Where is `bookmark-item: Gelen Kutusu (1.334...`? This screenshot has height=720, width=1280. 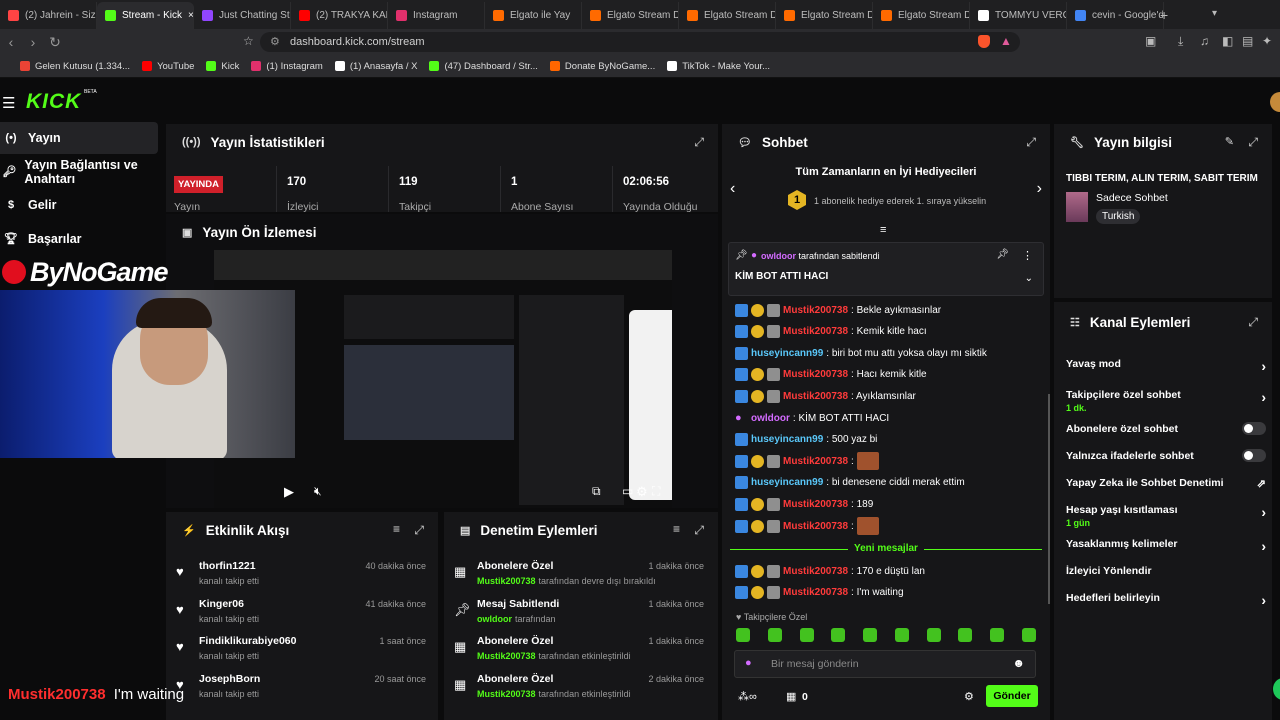 bookmark-item: Gelen Kutusu (1.334... is located at coordinates (75, 66).